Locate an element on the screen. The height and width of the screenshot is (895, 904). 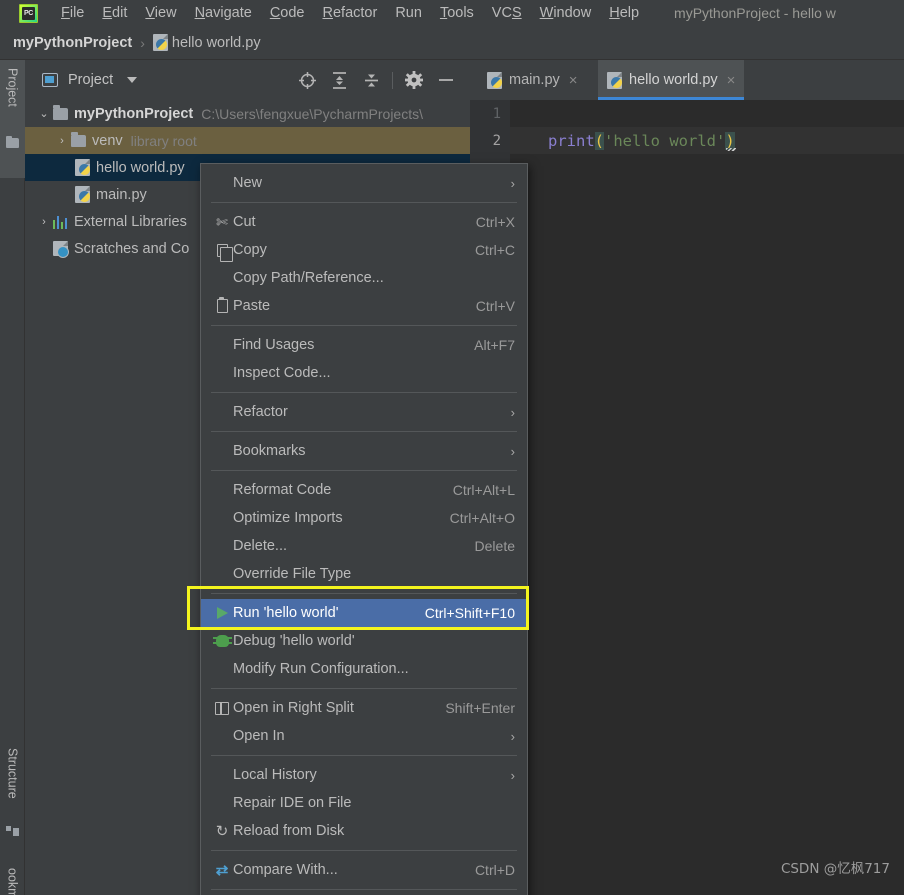
folder-icon is located at coordinates (78, 139).